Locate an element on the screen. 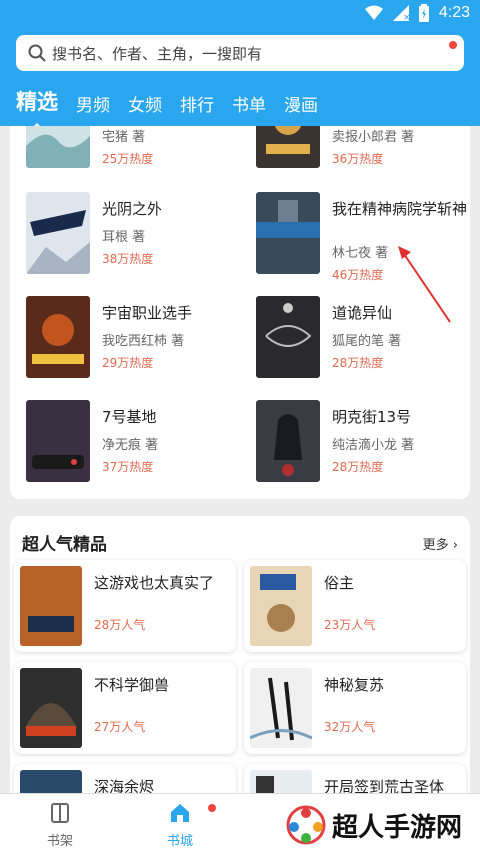 The width and height of the screenshot is (480, 853). book-item: 7号基地 净无痕 著 37万热度 is located at coordinates (136, 443).